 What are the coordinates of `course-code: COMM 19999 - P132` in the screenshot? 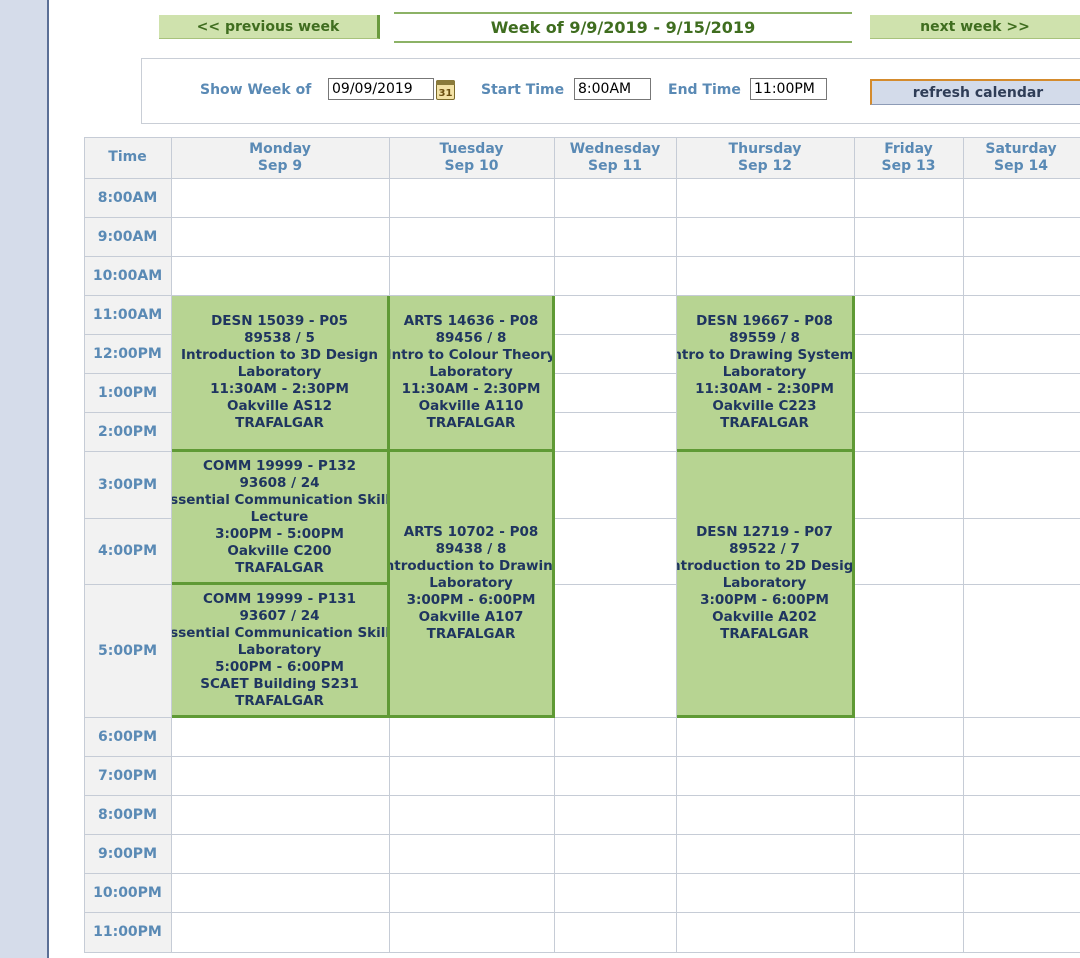 It's located at (279, 465).